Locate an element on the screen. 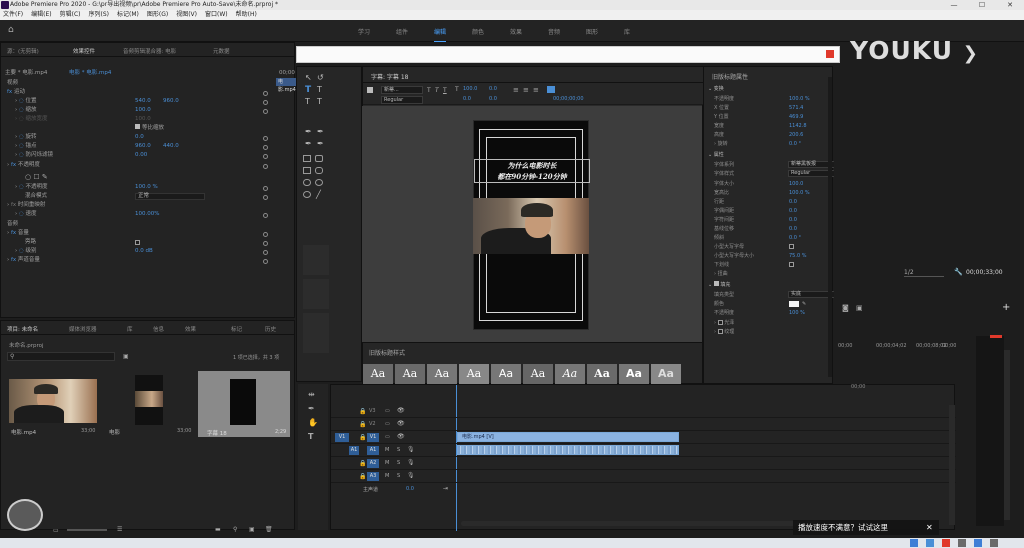  underline-icon: T is located at coordinates (445, 90).